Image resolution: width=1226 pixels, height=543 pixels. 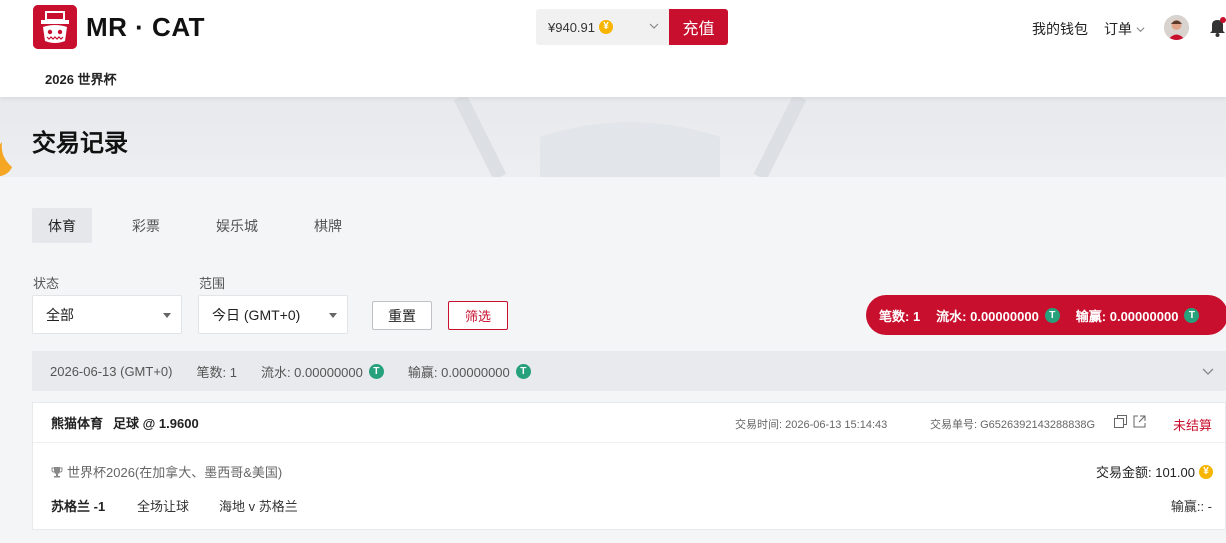 I want to click on tab-casino: 娱乐城, so click(x=237, y=225).